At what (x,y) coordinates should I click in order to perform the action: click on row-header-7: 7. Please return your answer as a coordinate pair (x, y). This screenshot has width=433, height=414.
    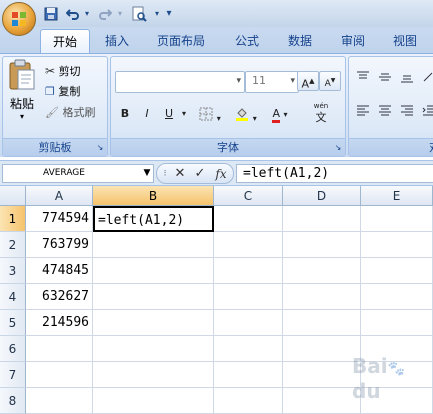
    Looking at the image, I should click on (13, 375).